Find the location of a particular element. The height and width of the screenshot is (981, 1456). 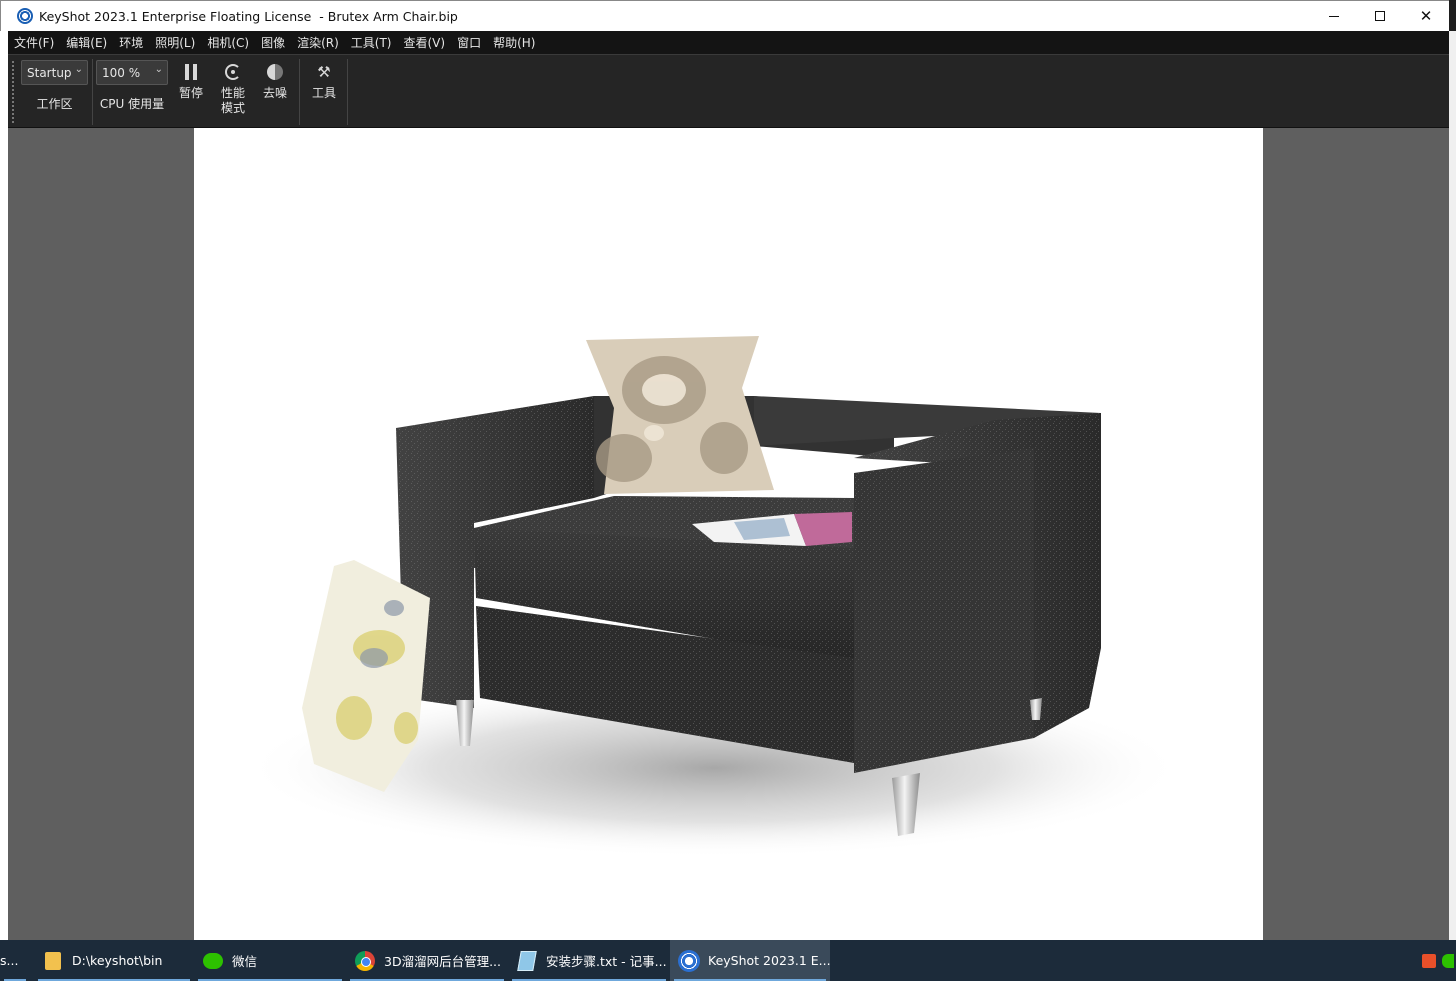

menu-image: 图像 is located at coordinates (273, 42).